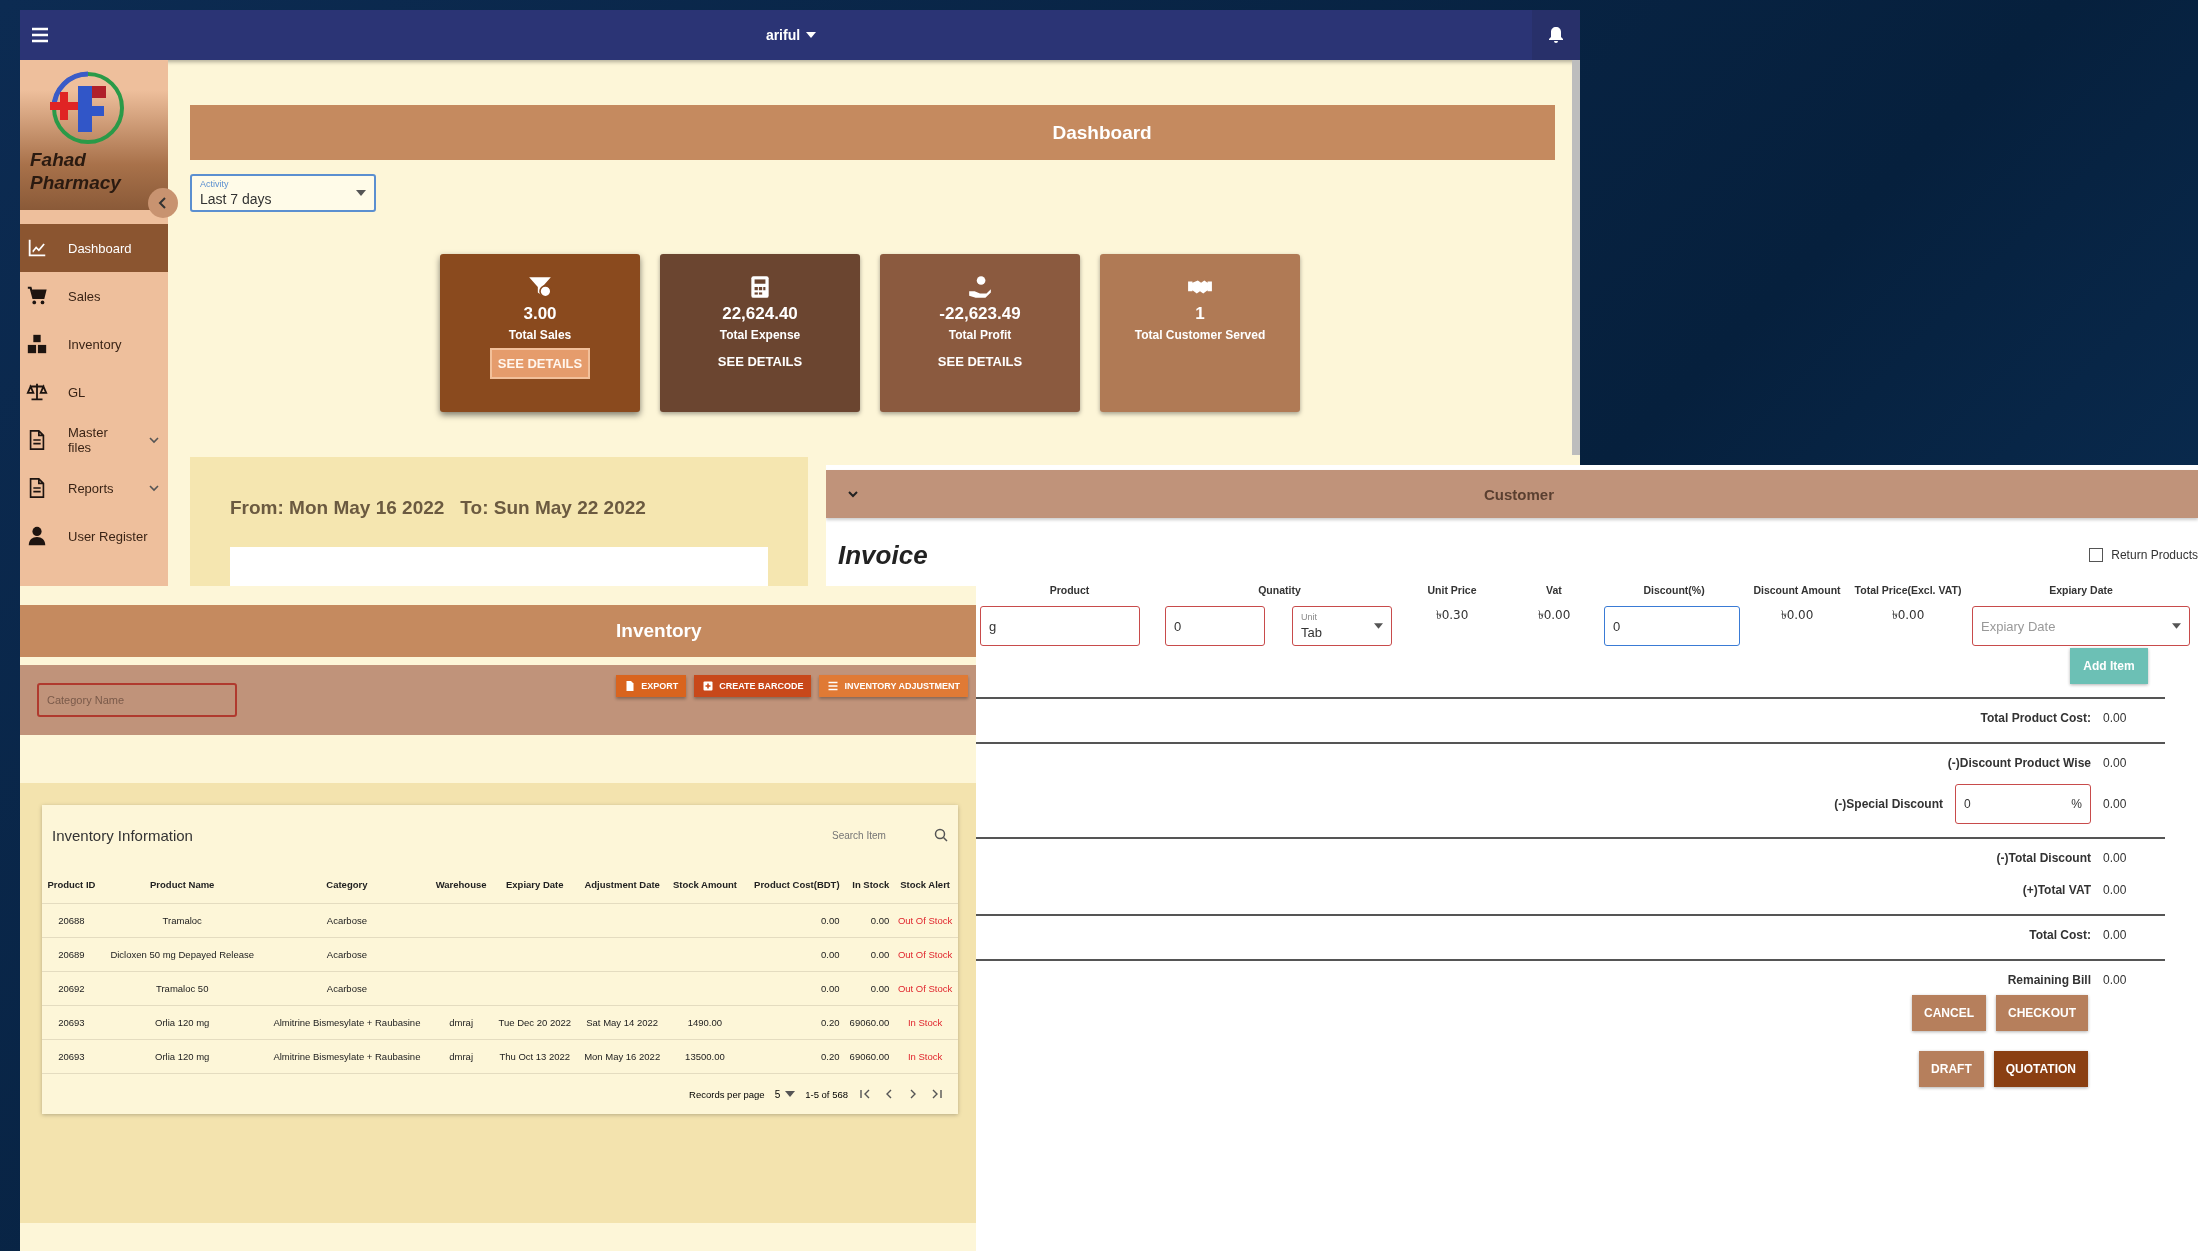  I want to click on column-label: Discount Amount, so click(1797, 591).